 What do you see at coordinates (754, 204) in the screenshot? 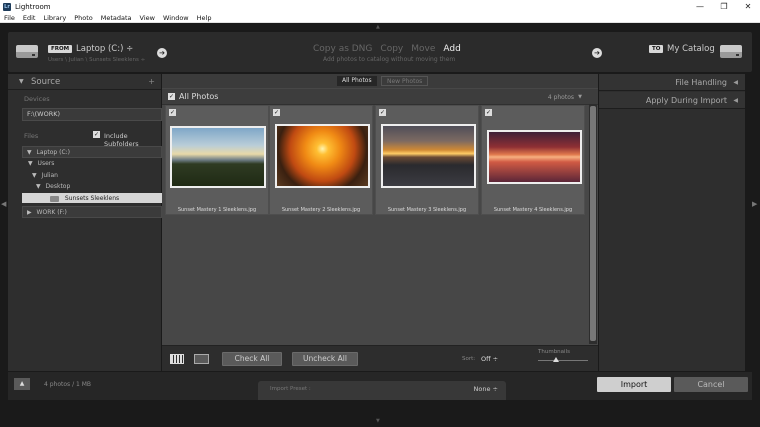
I see `right-panel-collapse-icon: ▶` at bounding box center [754, 204].